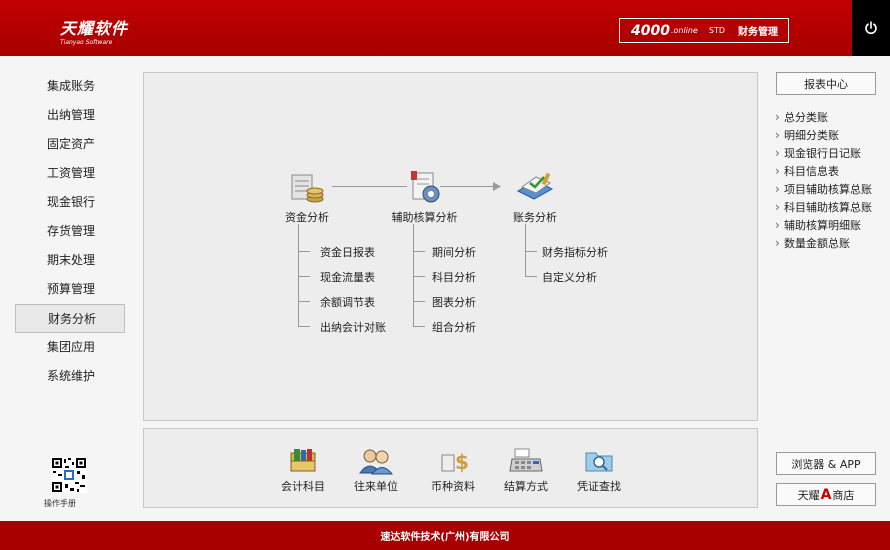 The width and height of the screenshot is (890, 550). I want to click on cashier-reconciliation-link: 出纳会计对账, so click(353, 327).